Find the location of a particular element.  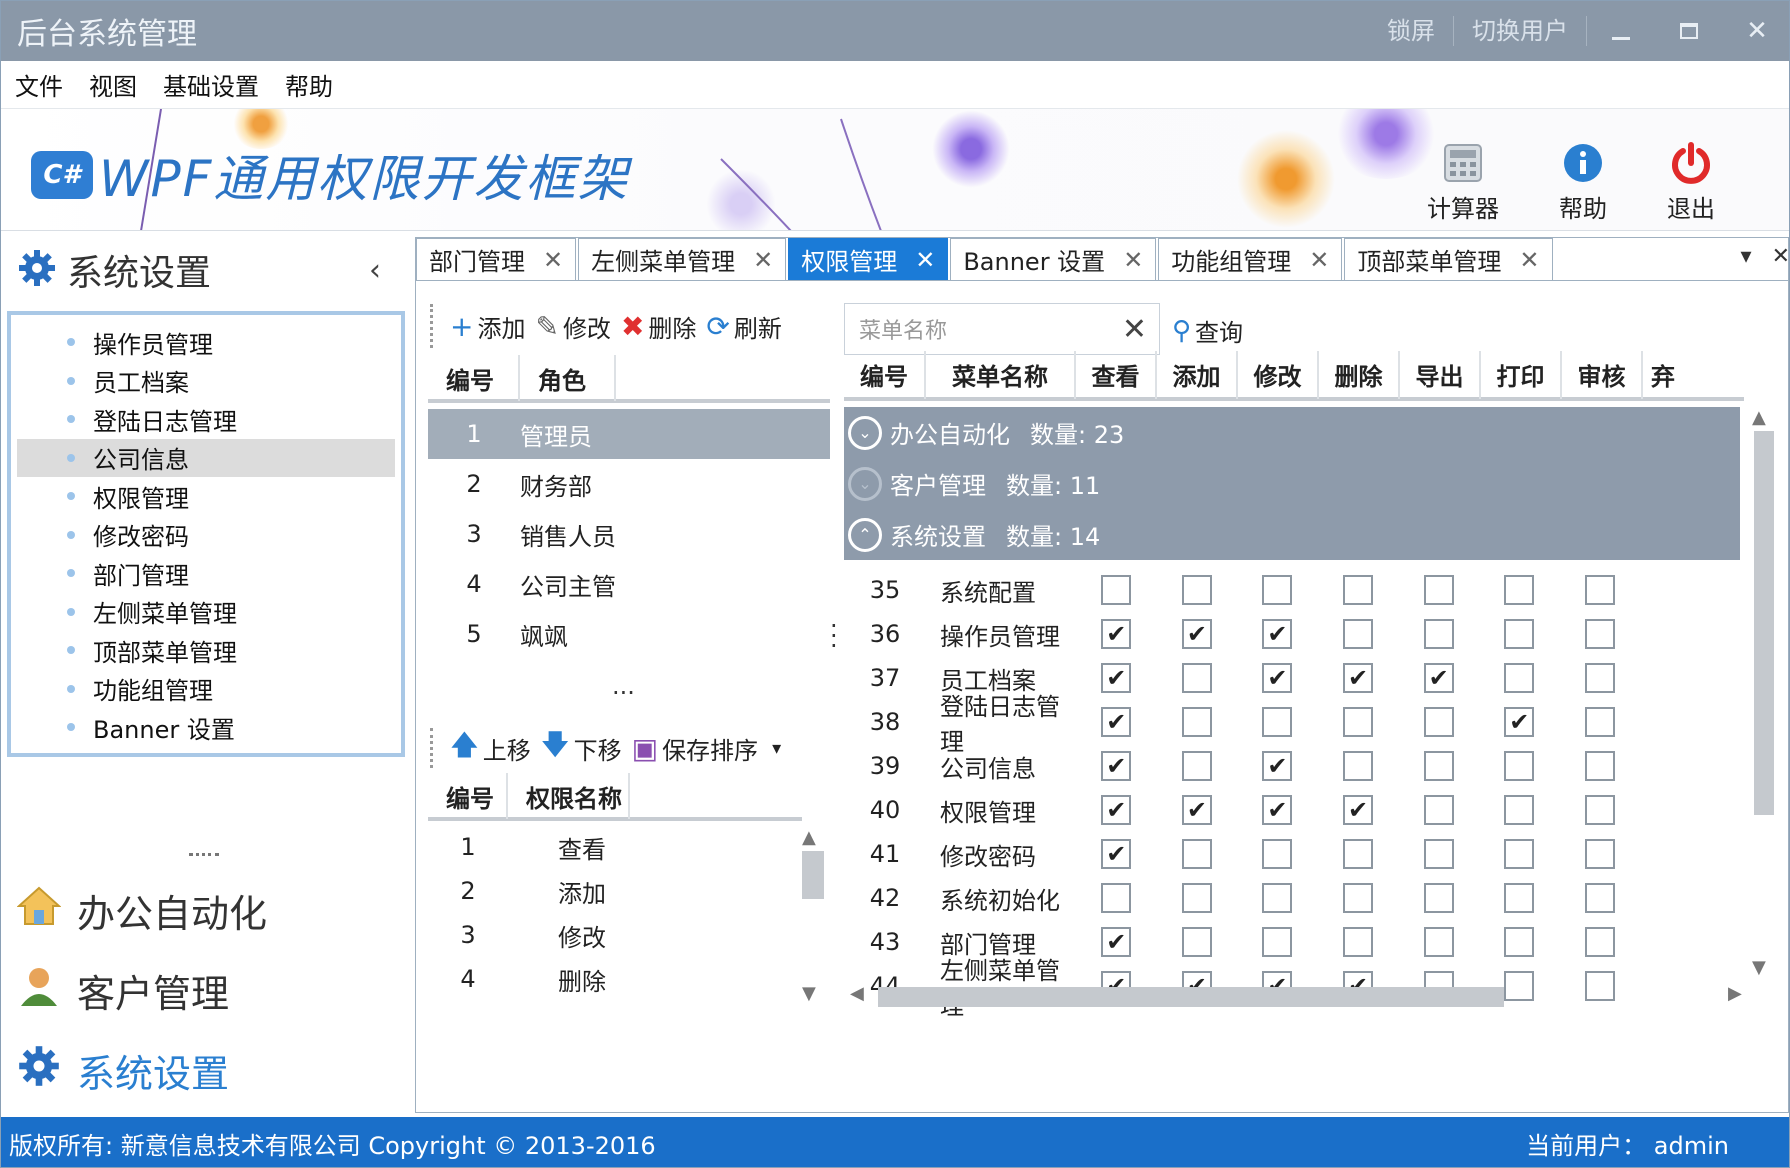

table-row: 4 删除 is located at coordinates (615, 979).